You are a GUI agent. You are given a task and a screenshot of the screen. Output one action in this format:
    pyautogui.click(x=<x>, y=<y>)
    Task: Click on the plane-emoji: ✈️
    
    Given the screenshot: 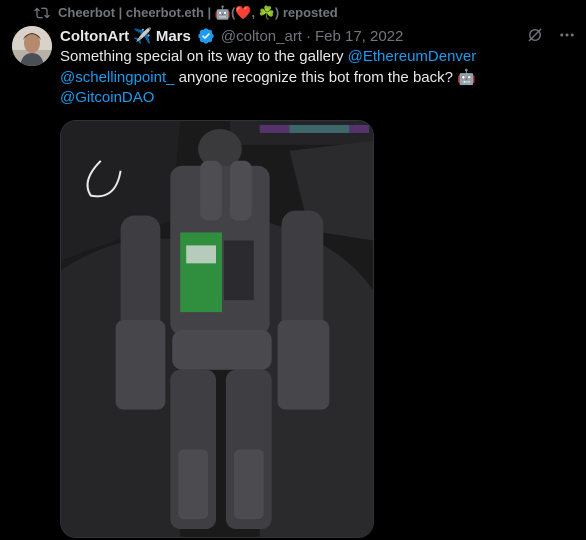 What is the action you would take?
    pyautogui.click(x=142, y=36)
    